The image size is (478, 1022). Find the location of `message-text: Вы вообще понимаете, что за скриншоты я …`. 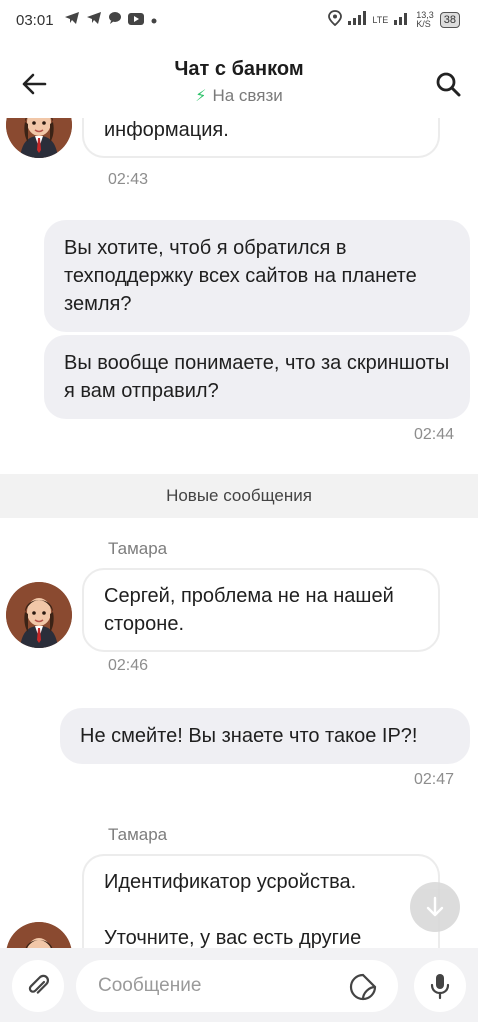

message-text: Вы вообще понимаете, что за скриншоты я … is located at coordinates (257, 377).